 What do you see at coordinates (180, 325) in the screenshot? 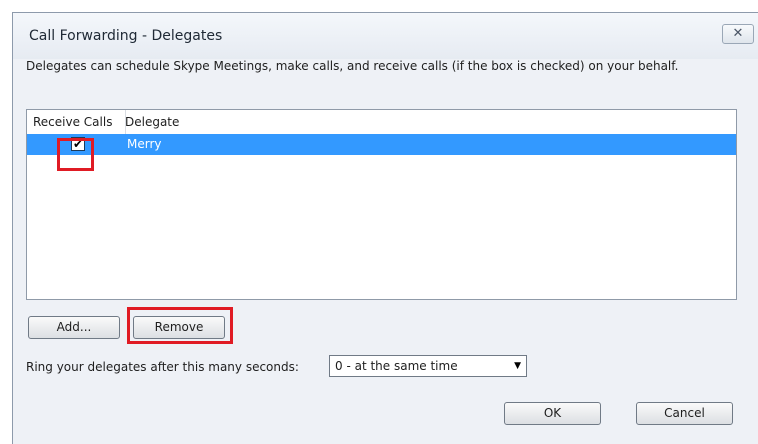
I see `highlight-box-remove-button` at bounding box center [180, 325].